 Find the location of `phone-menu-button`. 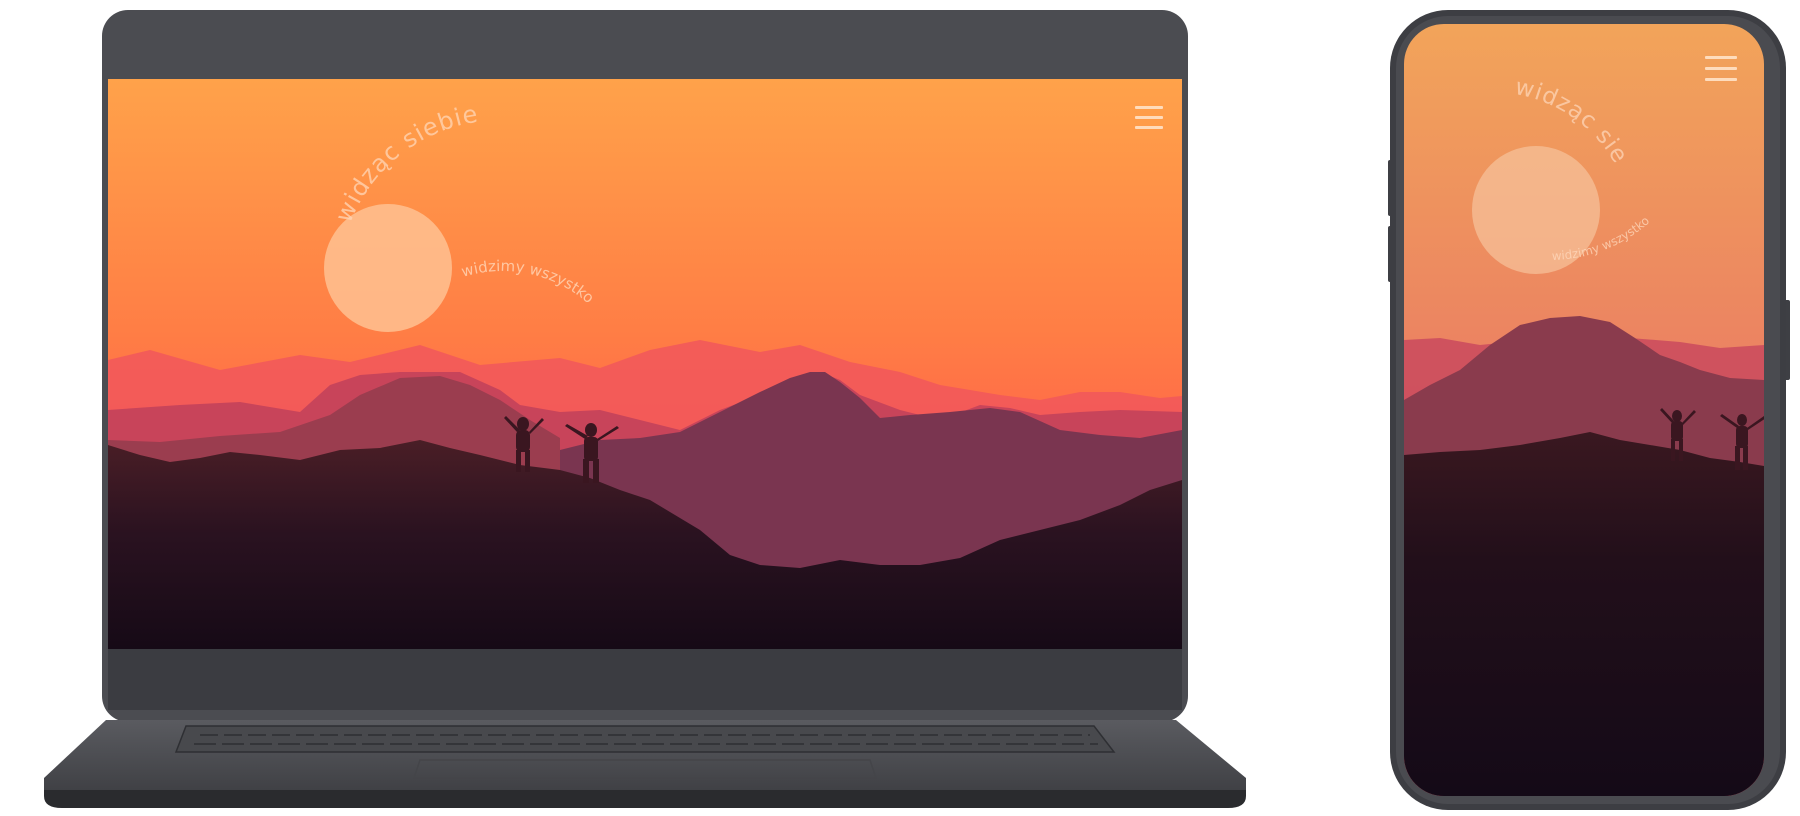

phone-menu-button is located at coordinates (1721, 70).